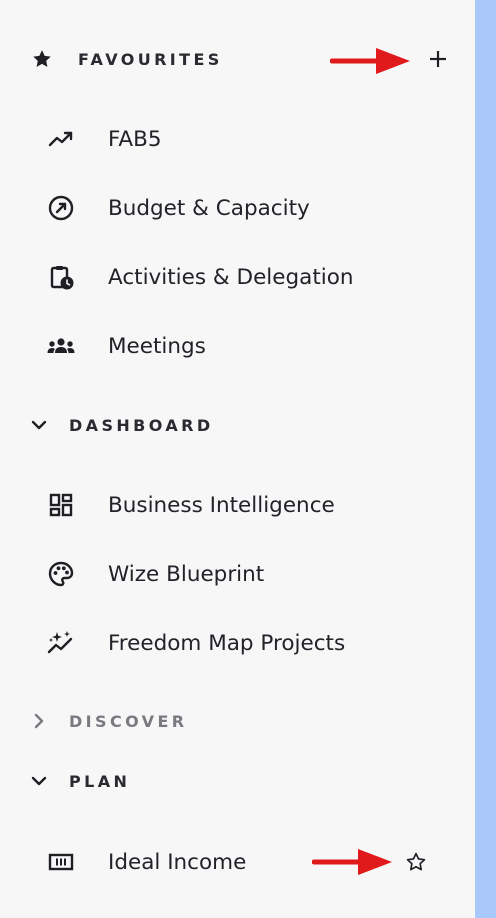 This screenshot has height=918, width=496. I want to click on nav-item-meetings: Meetings, so click(236, 346).